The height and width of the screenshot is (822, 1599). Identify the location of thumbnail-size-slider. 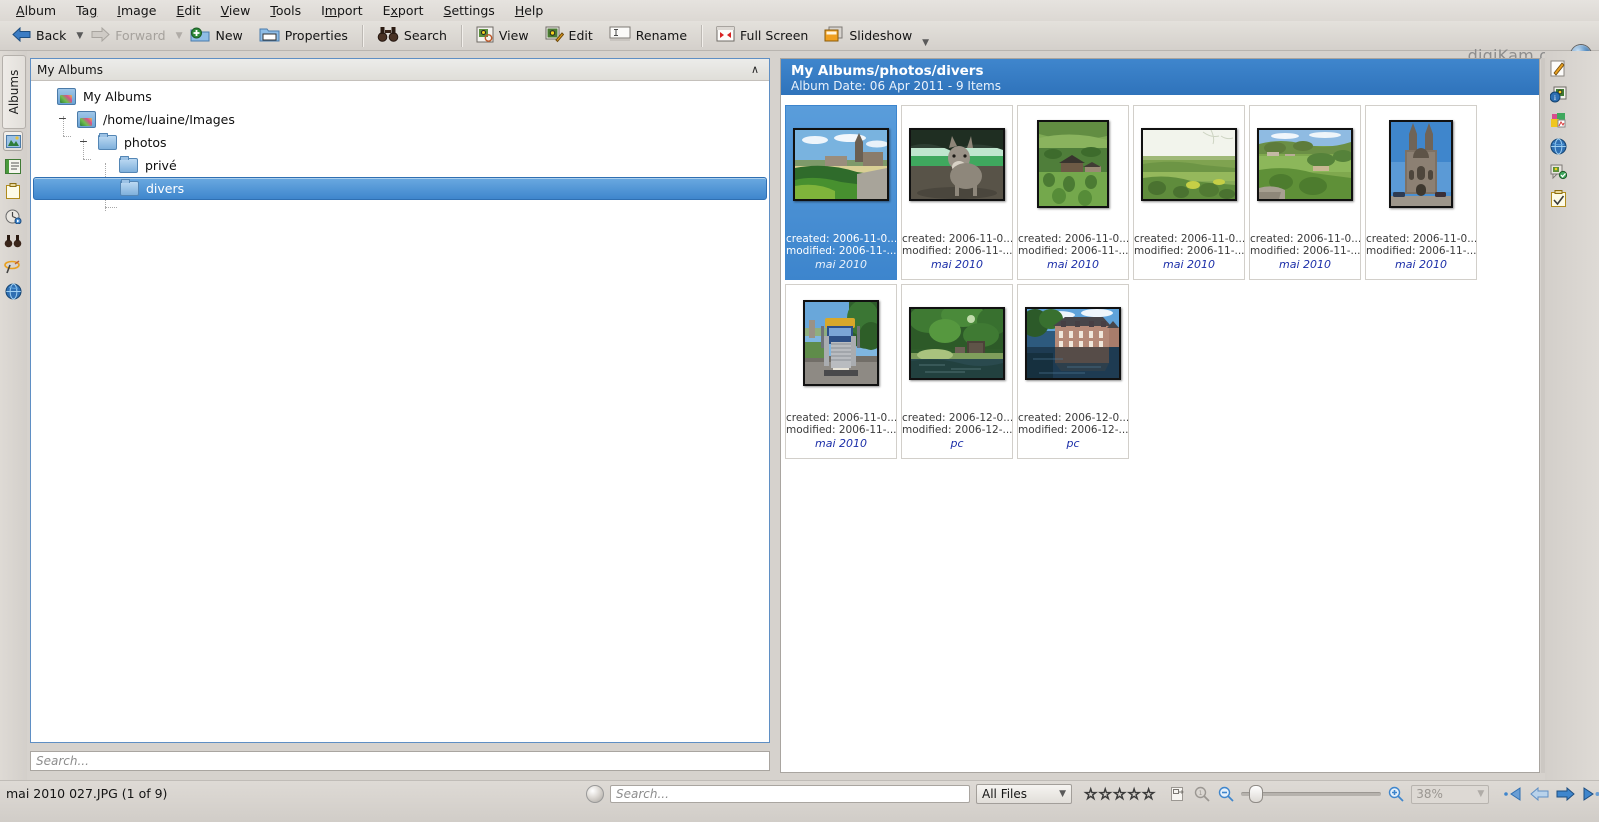
(1311, 794).